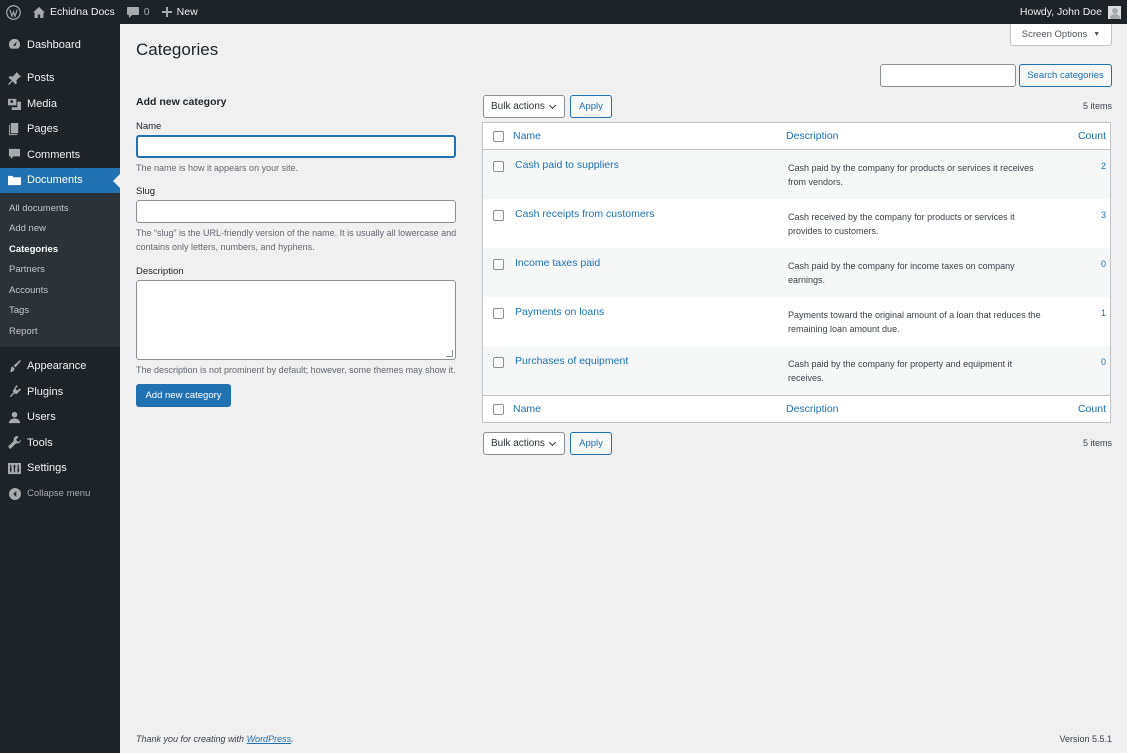 The height and width of the screenshot is (753, 1127). I want to click on column-header-description: Description, so click(921, 136).